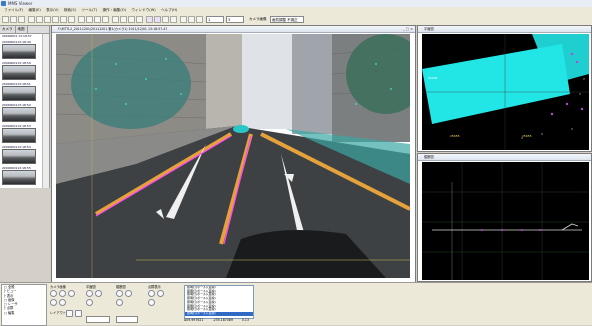 The width and height of the screenshot is (592, 326). What do you see at coordinates (151, 293) in the screenshot?
I see `rotate-icon` at bounding box center [151, 293].